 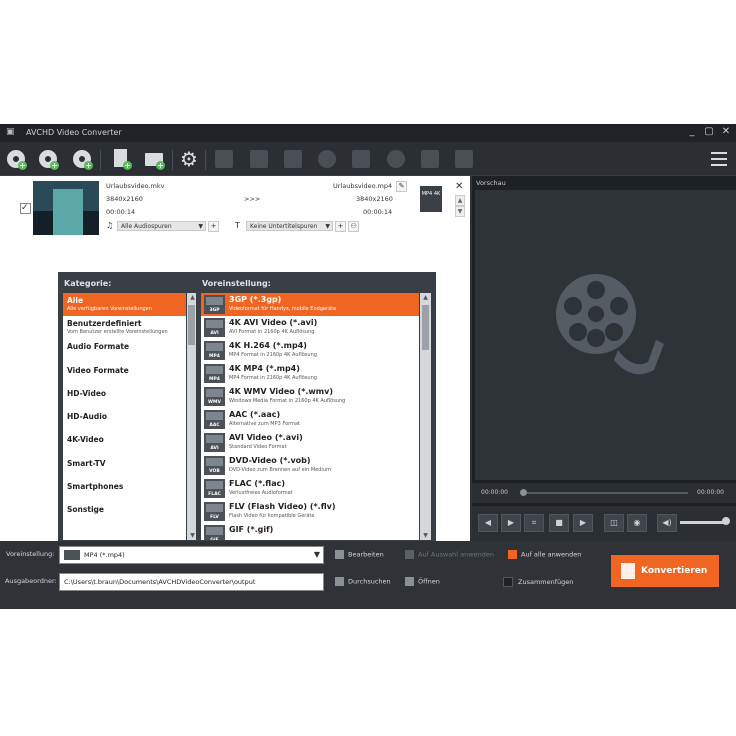 What do you see at coordinates (667, 523) in the screenshot?
I see `volume-icon: ◀)` at bounding box center [667, 523].